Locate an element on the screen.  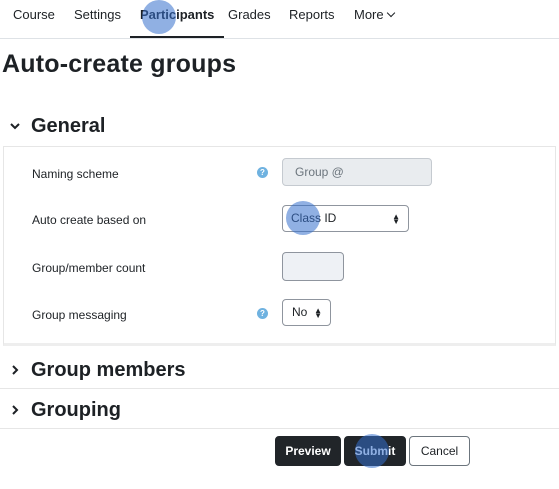
section-general-title: General is located at coordinates (68, 125).